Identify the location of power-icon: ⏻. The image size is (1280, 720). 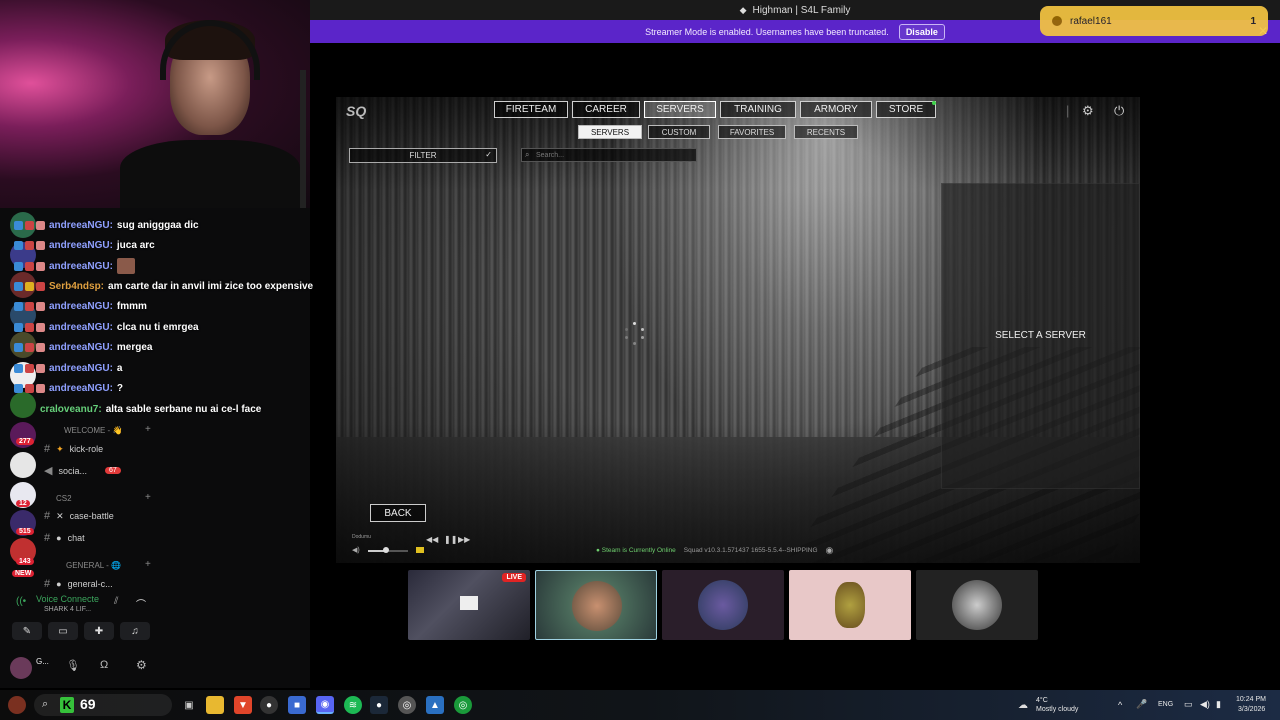
(1119, 111).